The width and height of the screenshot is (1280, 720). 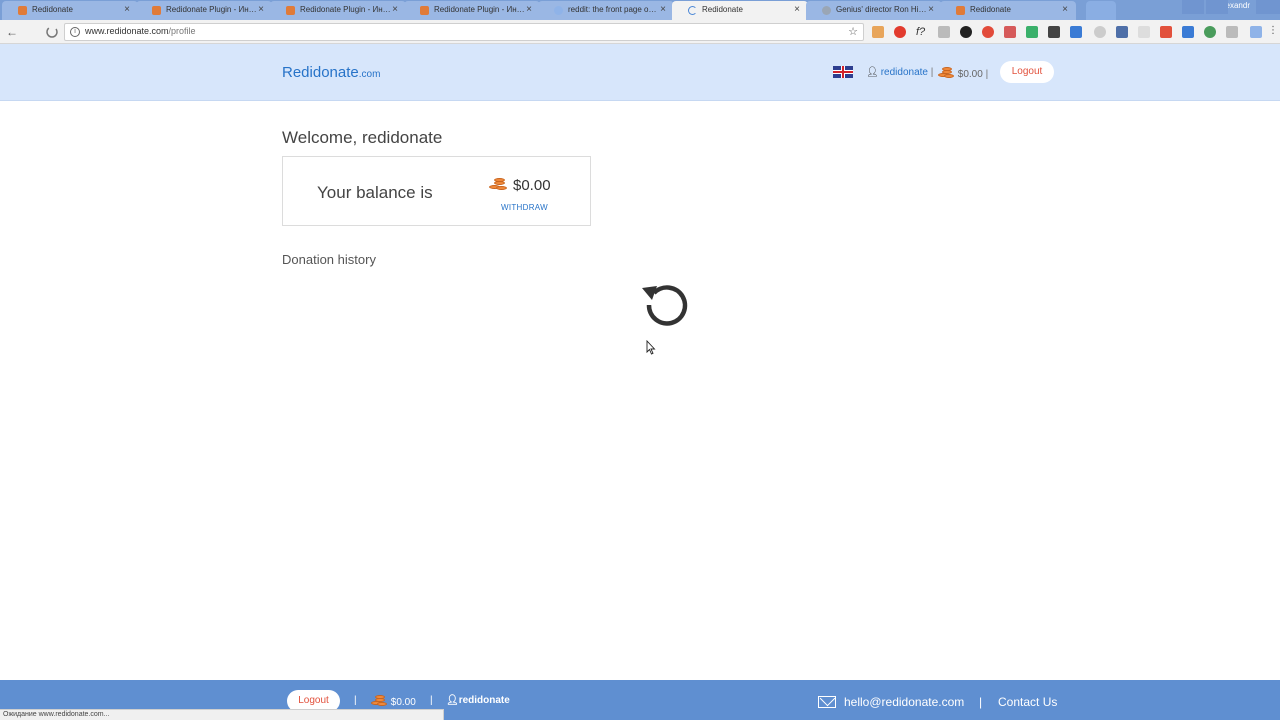 What do you see at coordinates (963, 73) in the screenshot?
I see `header-balance: $0.00 |` at bounding box center [963, 73].